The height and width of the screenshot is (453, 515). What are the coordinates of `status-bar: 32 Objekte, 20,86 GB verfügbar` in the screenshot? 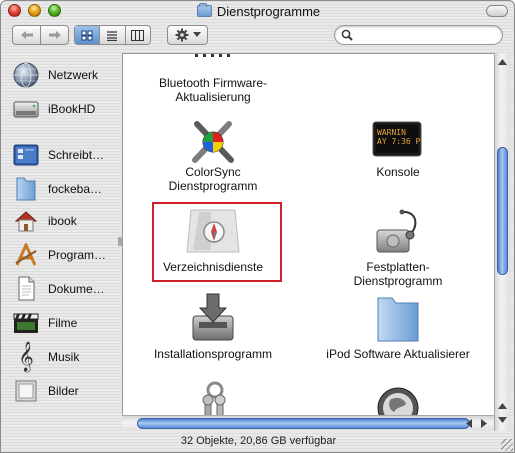 It's located at (257, 441).